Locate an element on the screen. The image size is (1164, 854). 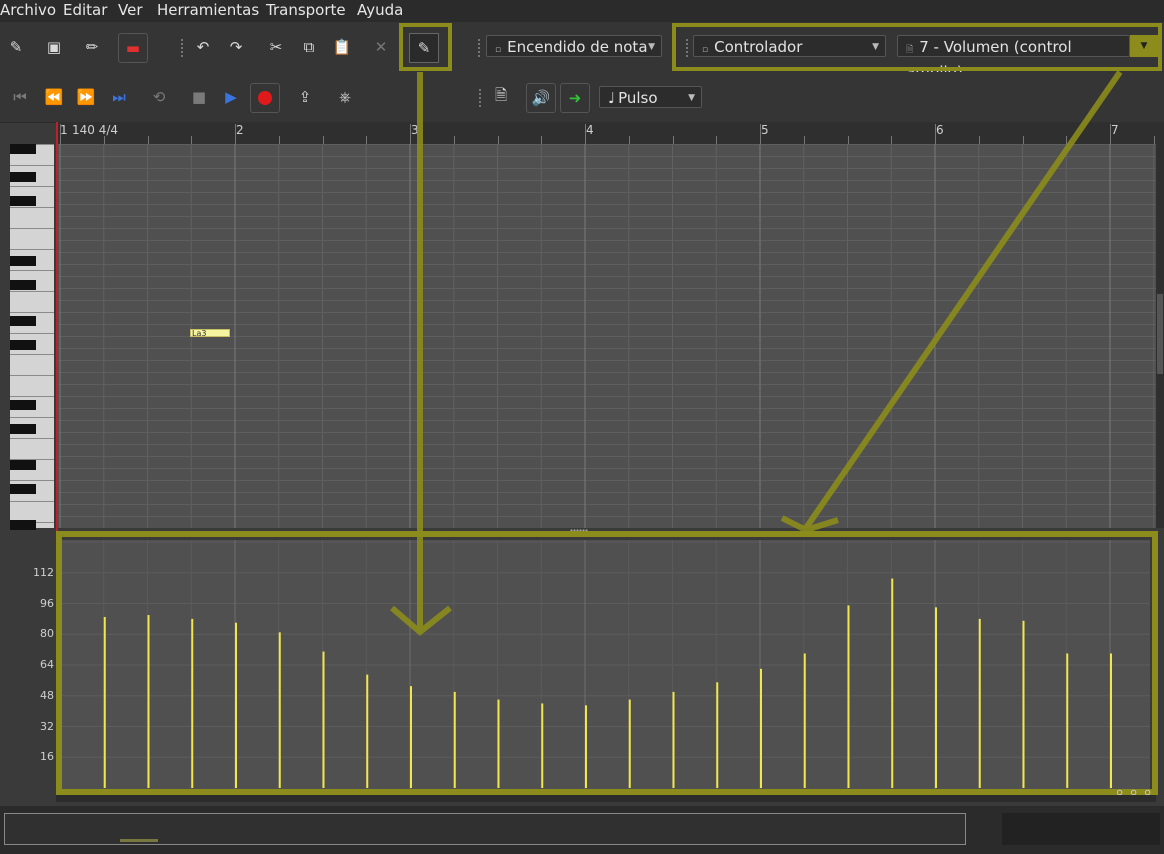
horizontal-scrollbar is located at coordinates (606, 798).